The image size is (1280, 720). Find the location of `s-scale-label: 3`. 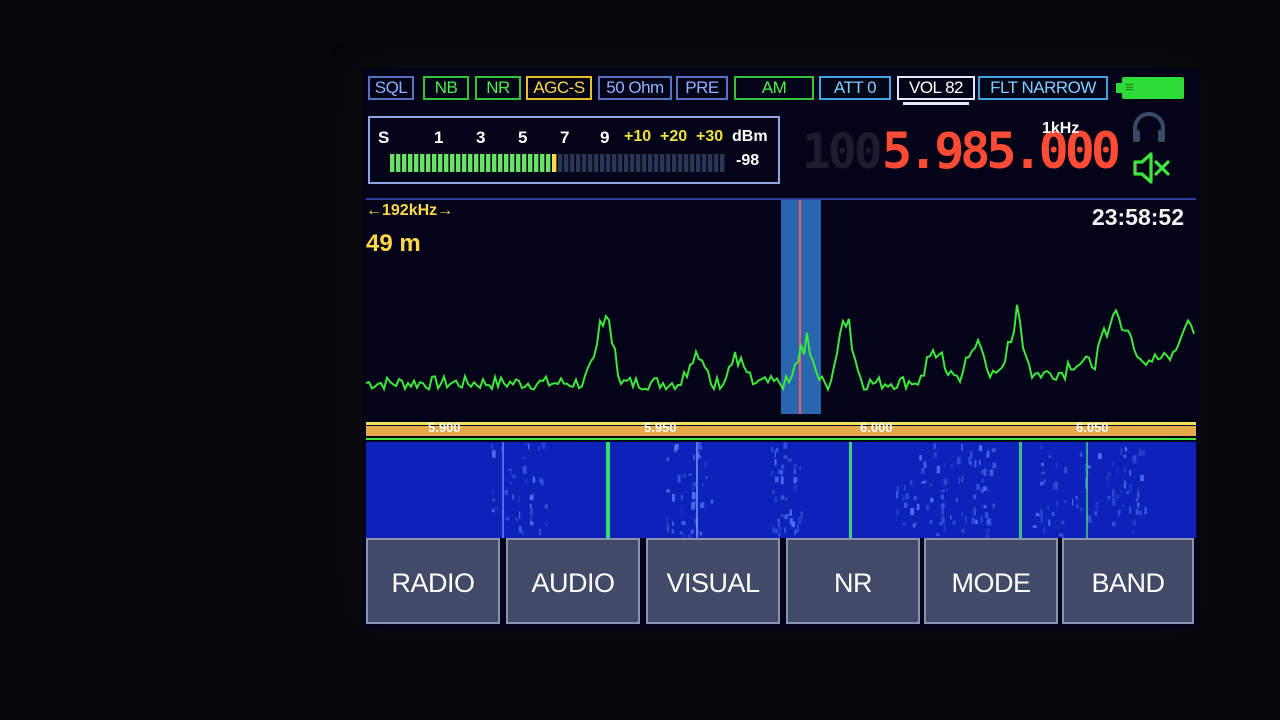

s-scale-label: 3 is located at coordinates (481, 137).